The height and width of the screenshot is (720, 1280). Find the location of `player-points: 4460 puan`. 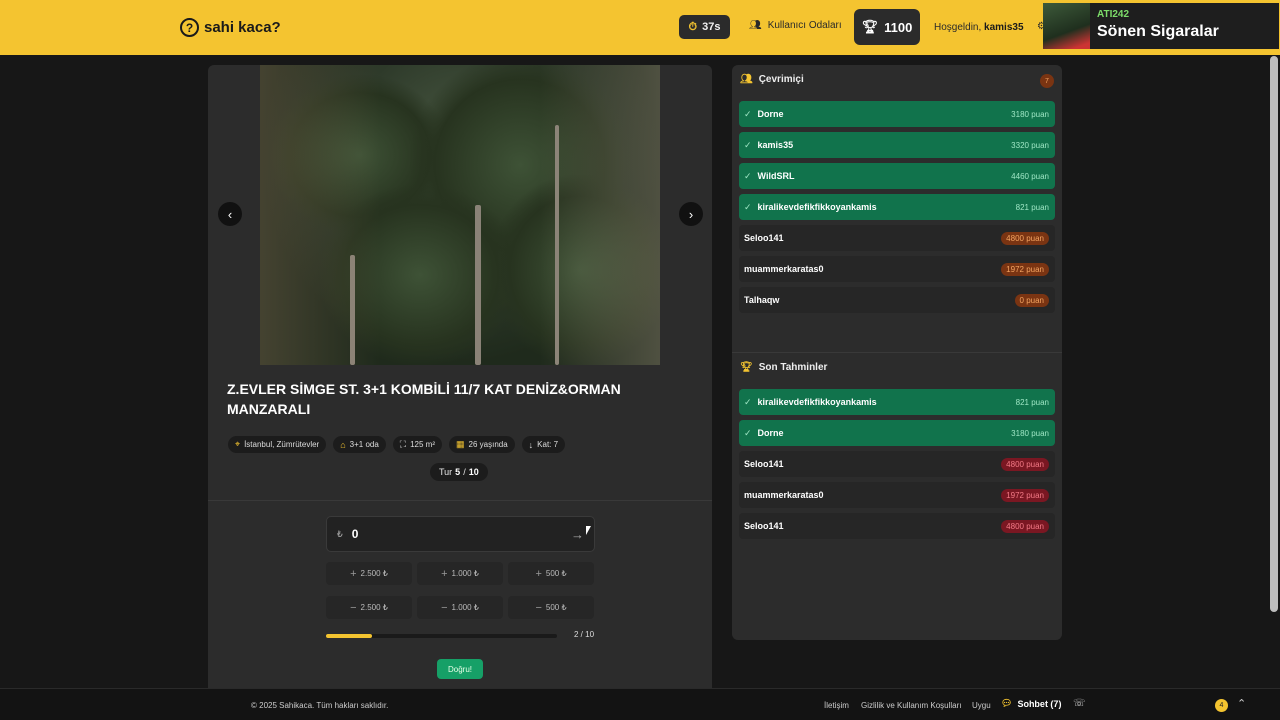

player-points: 4460 puan is located at coordinates (1030, 176).